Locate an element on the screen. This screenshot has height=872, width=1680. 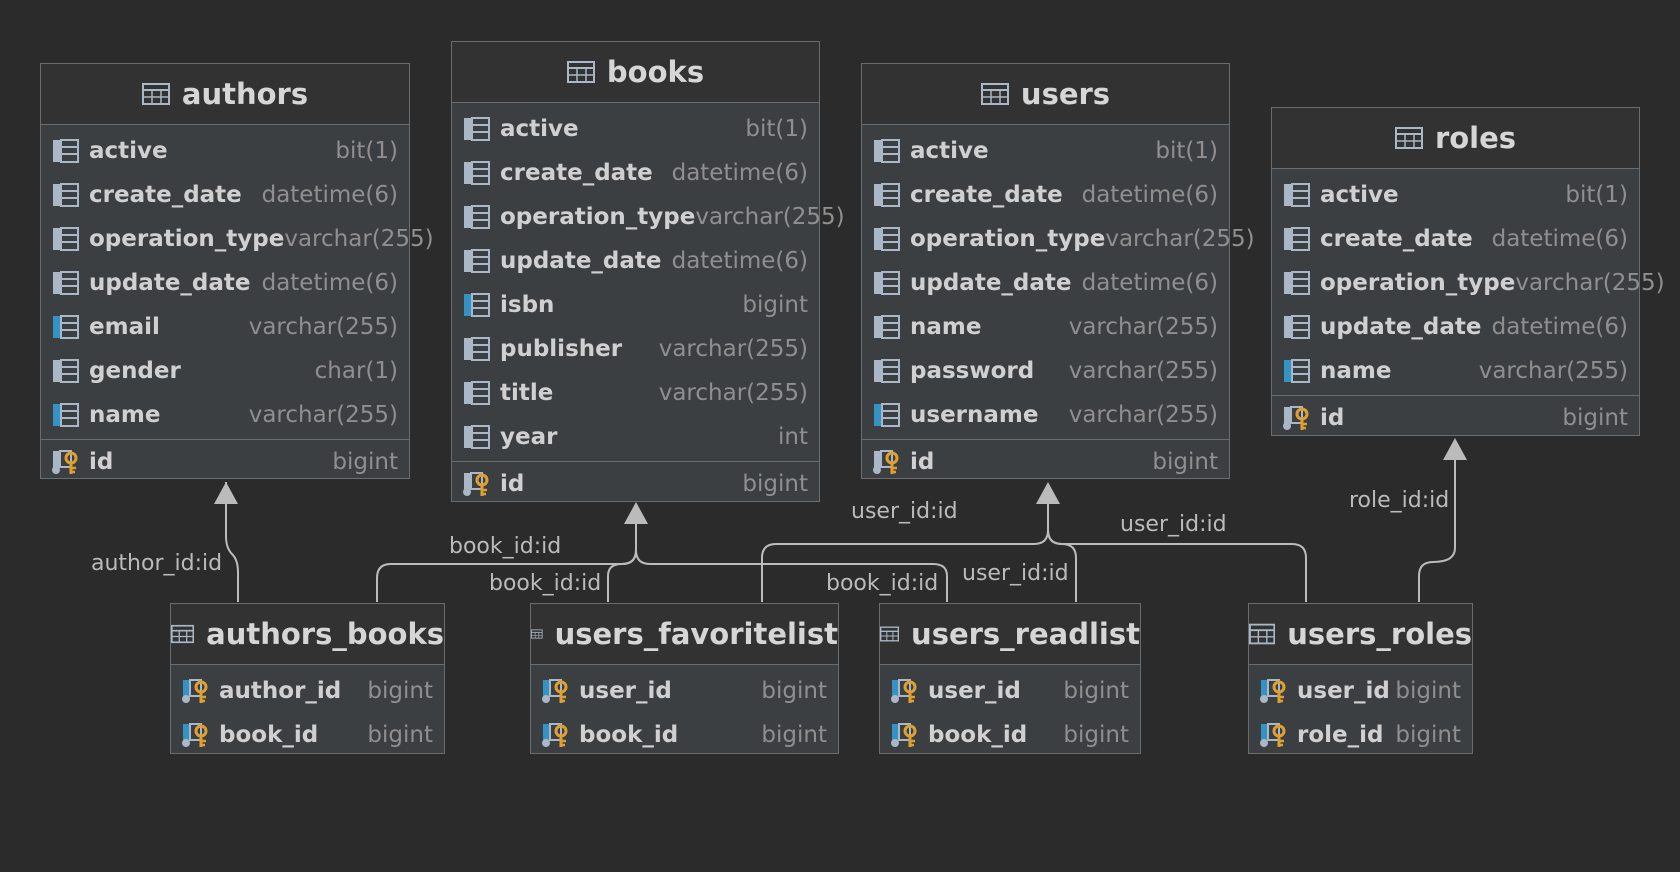
entity-header: users_roles is located at coordinates (1360, 634).